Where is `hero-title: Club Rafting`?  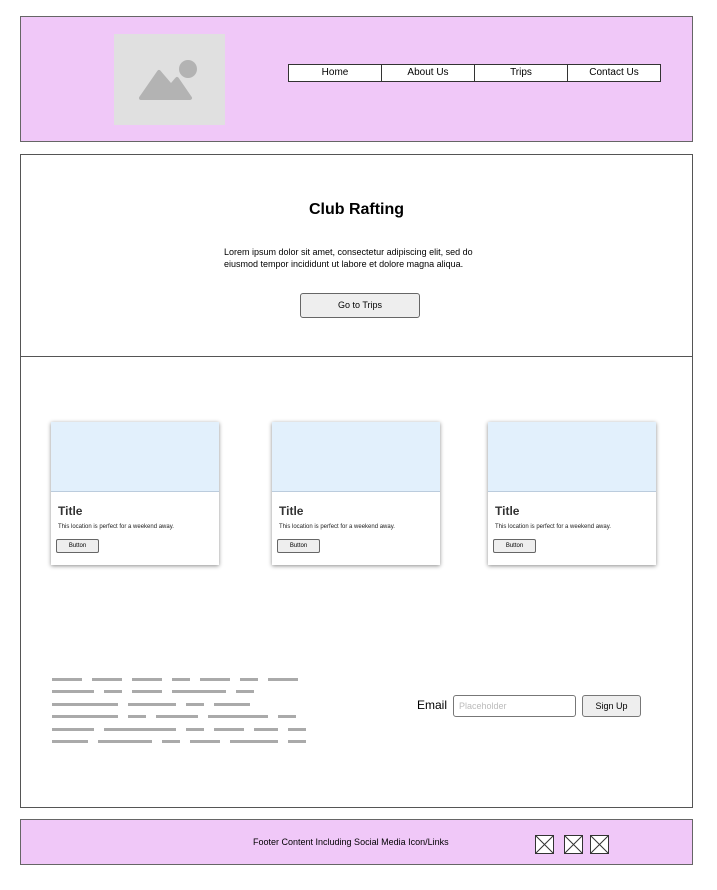
hero-title: Club Rafting is located at coordinates (356, 209).